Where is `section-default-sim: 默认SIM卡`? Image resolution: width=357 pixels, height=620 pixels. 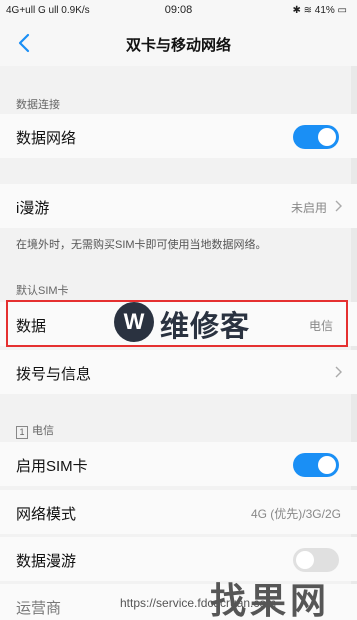
section-default-sim: 默认SIM卡 is located at coordinates (42, 291).